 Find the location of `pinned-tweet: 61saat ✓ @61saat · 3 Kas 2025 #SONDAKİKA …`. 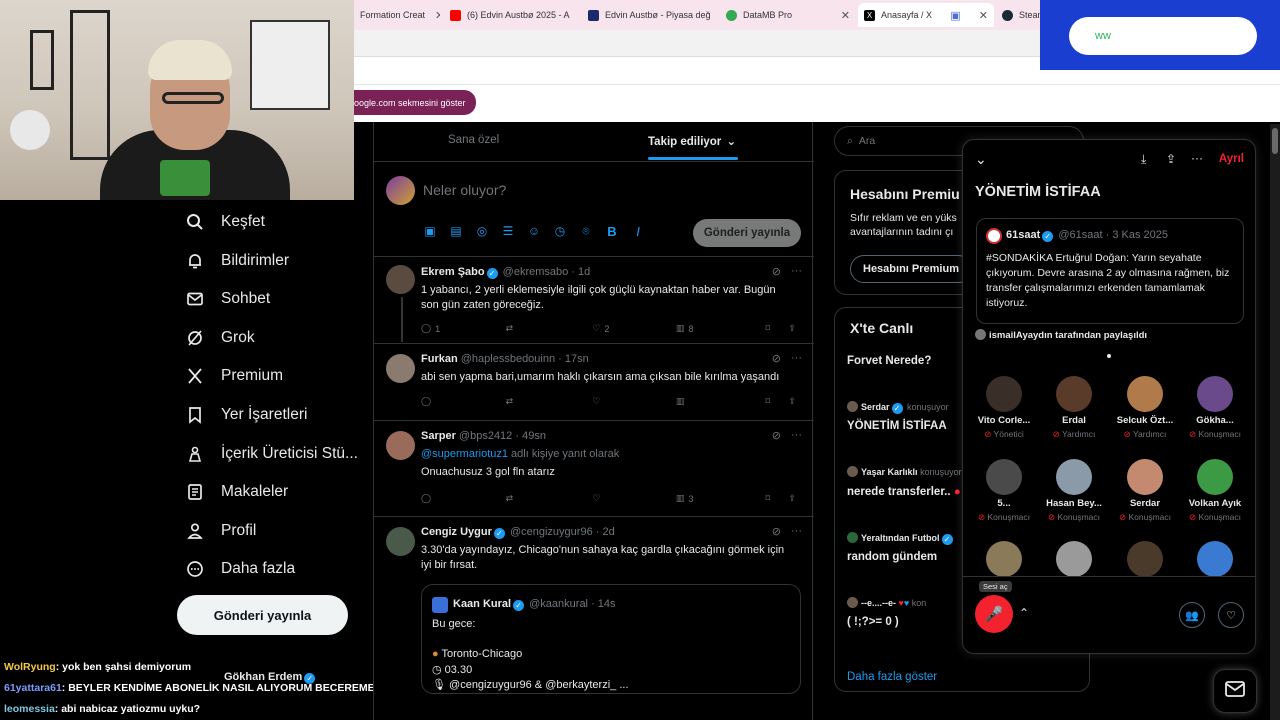

pinned-tweet: 61saat ✓ @61saat · 3 Kas 2025 #SONDAKİKA … is located at coordinates (1110, 271).